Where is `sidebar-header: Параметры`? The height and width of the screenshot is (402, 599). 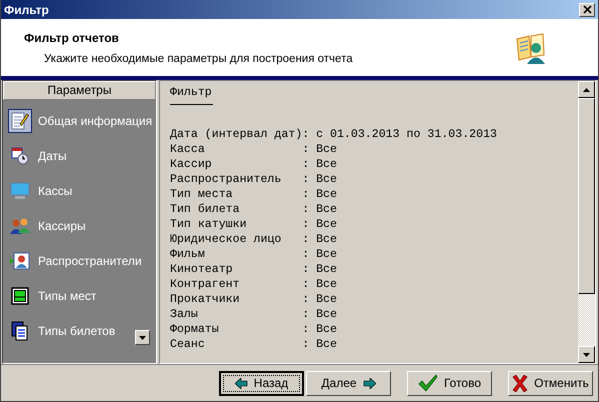 sidebar-header: Параметры is located at coordinates (79, 90).